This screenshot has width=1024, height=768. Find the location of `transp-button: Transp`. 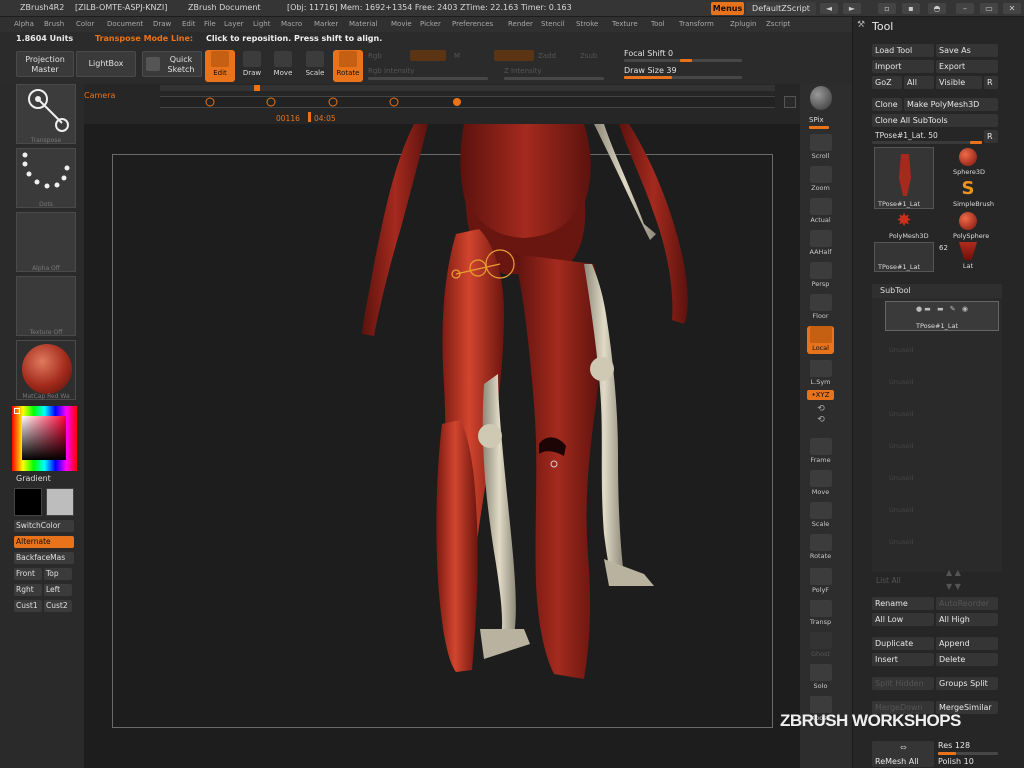

transp-button: Transp is located at coordinates (820, 614).